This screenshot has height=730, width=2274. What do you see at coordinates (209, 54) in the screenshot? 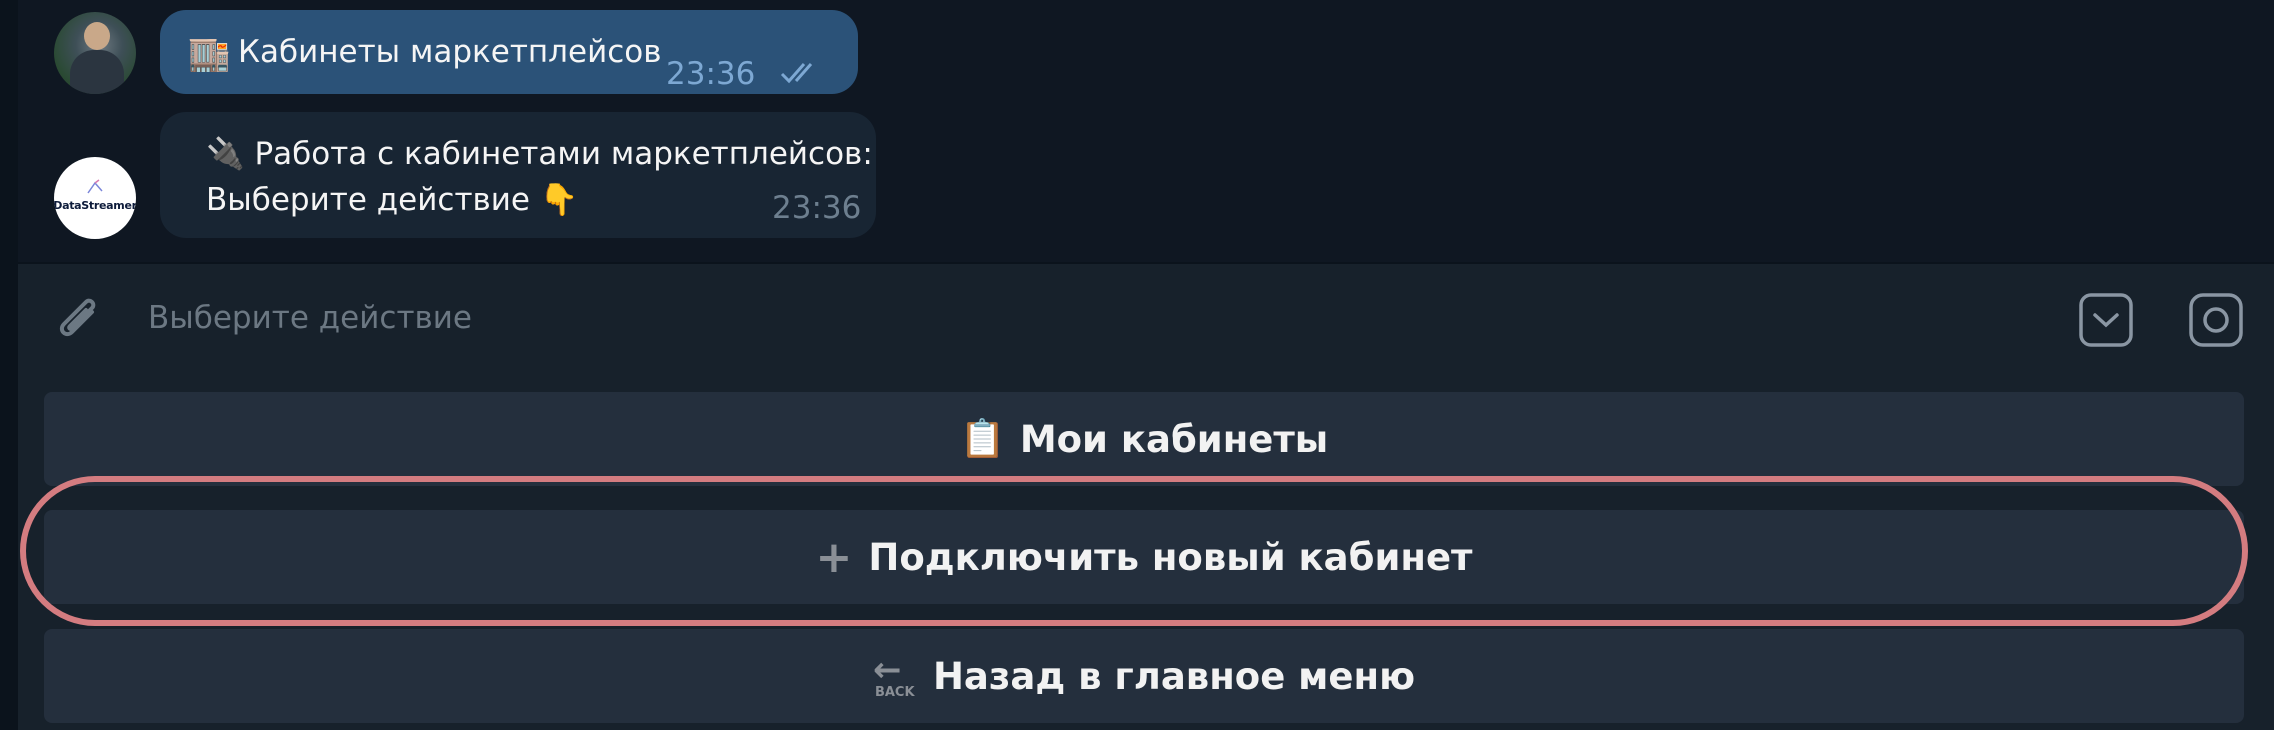
I see `building-emoji-icon: 🏬` at bounding box center [209, 54].